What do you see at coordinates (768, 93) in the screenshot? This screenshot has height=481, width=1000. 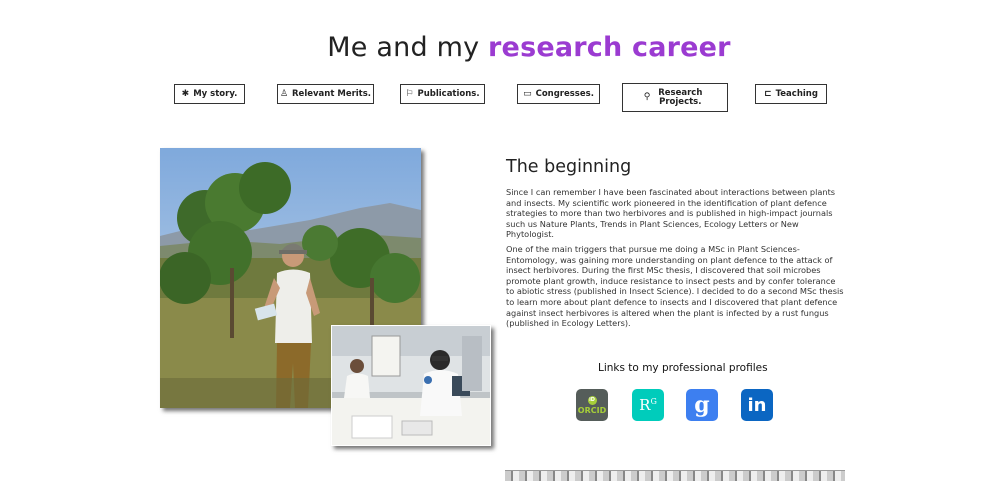 I see `chat-icon: ⊏` at bounding box center [768, 93].